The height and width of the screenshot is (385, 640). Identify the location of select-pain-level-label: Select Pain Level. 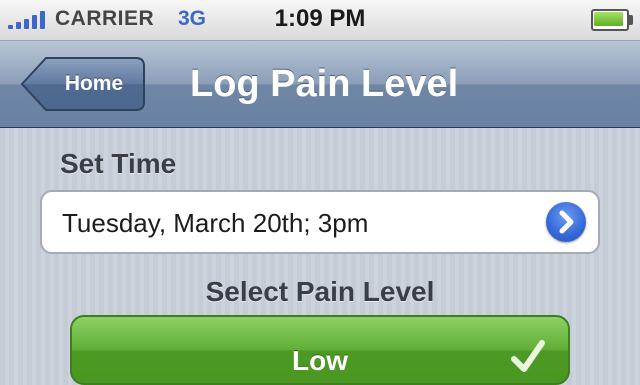
(320, 291).